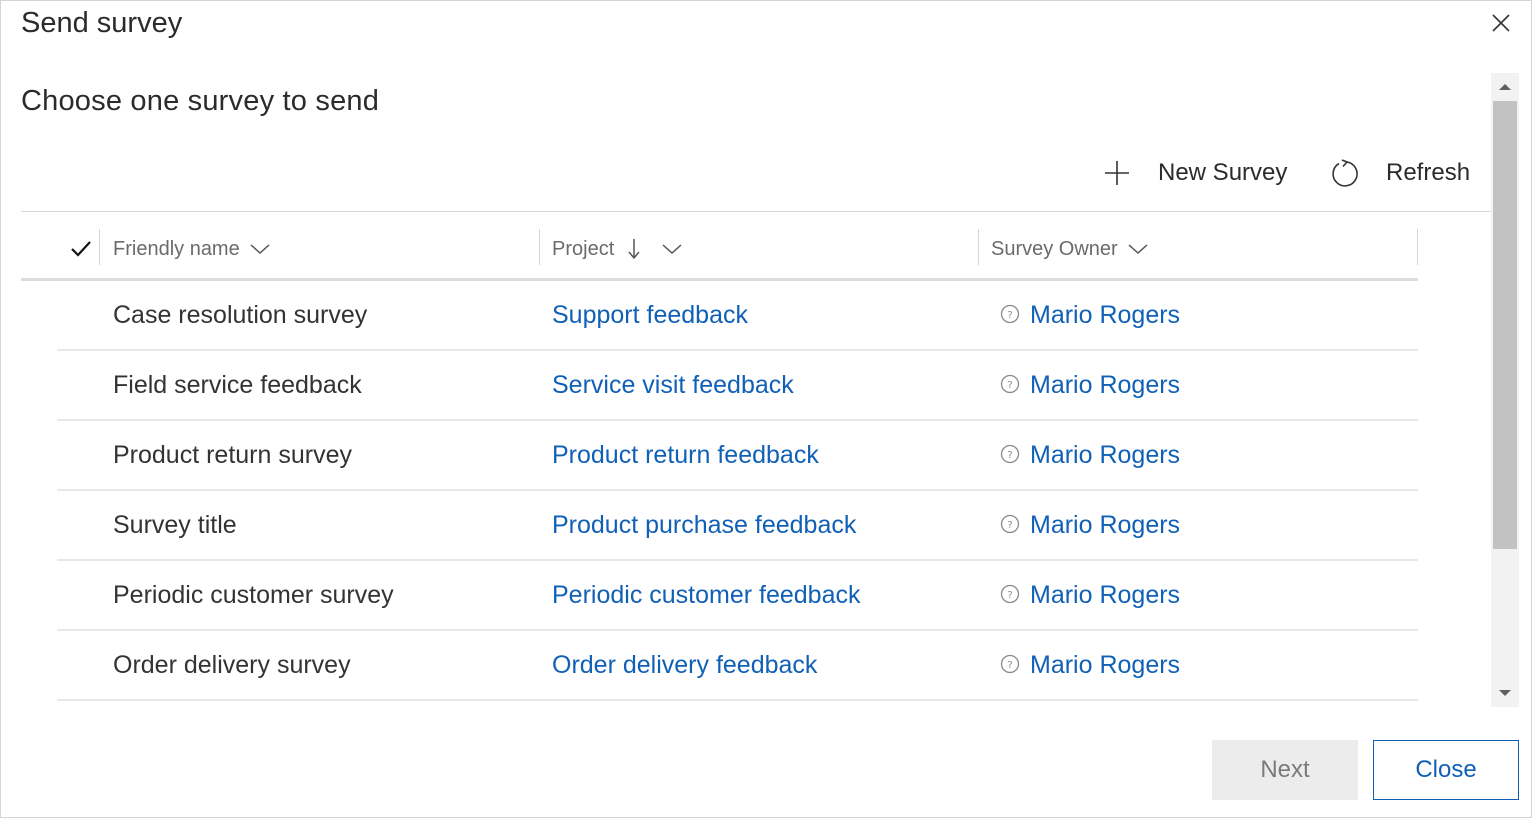 This screenshot has height=818, width=1532. What do you see at coordinates (240, 315) in the screenshot?
I see `survey-name: Case resolution survey` at bounding box center [240, 315].